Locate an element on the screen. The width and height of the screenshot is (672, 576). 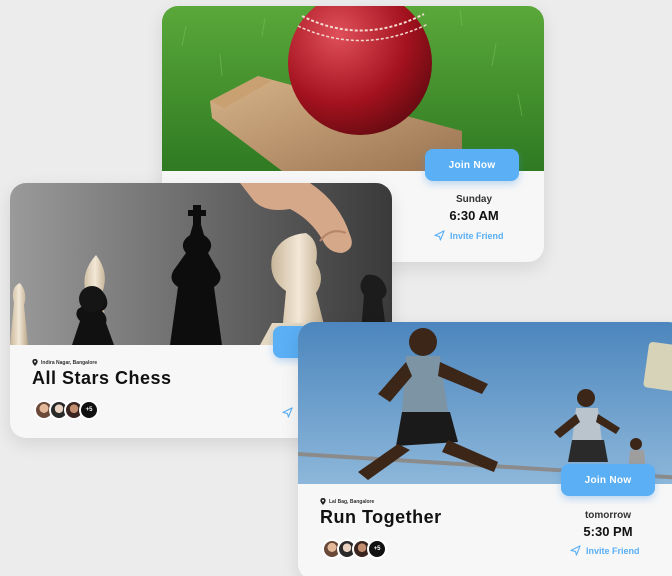
event-location: Indira Nagar, Bangalore is located at coordinates (64, 362).